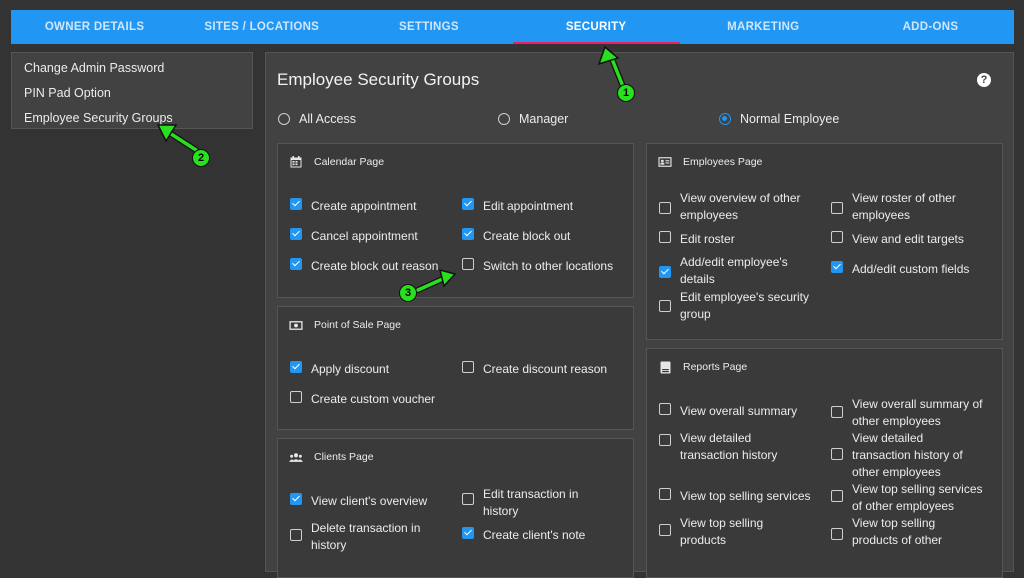 This screenshot has height=578, width=1024. Describe the element at coordinates (545, 369) in the screenshot. I see `checkbox-label: Create discount reason` at that location.